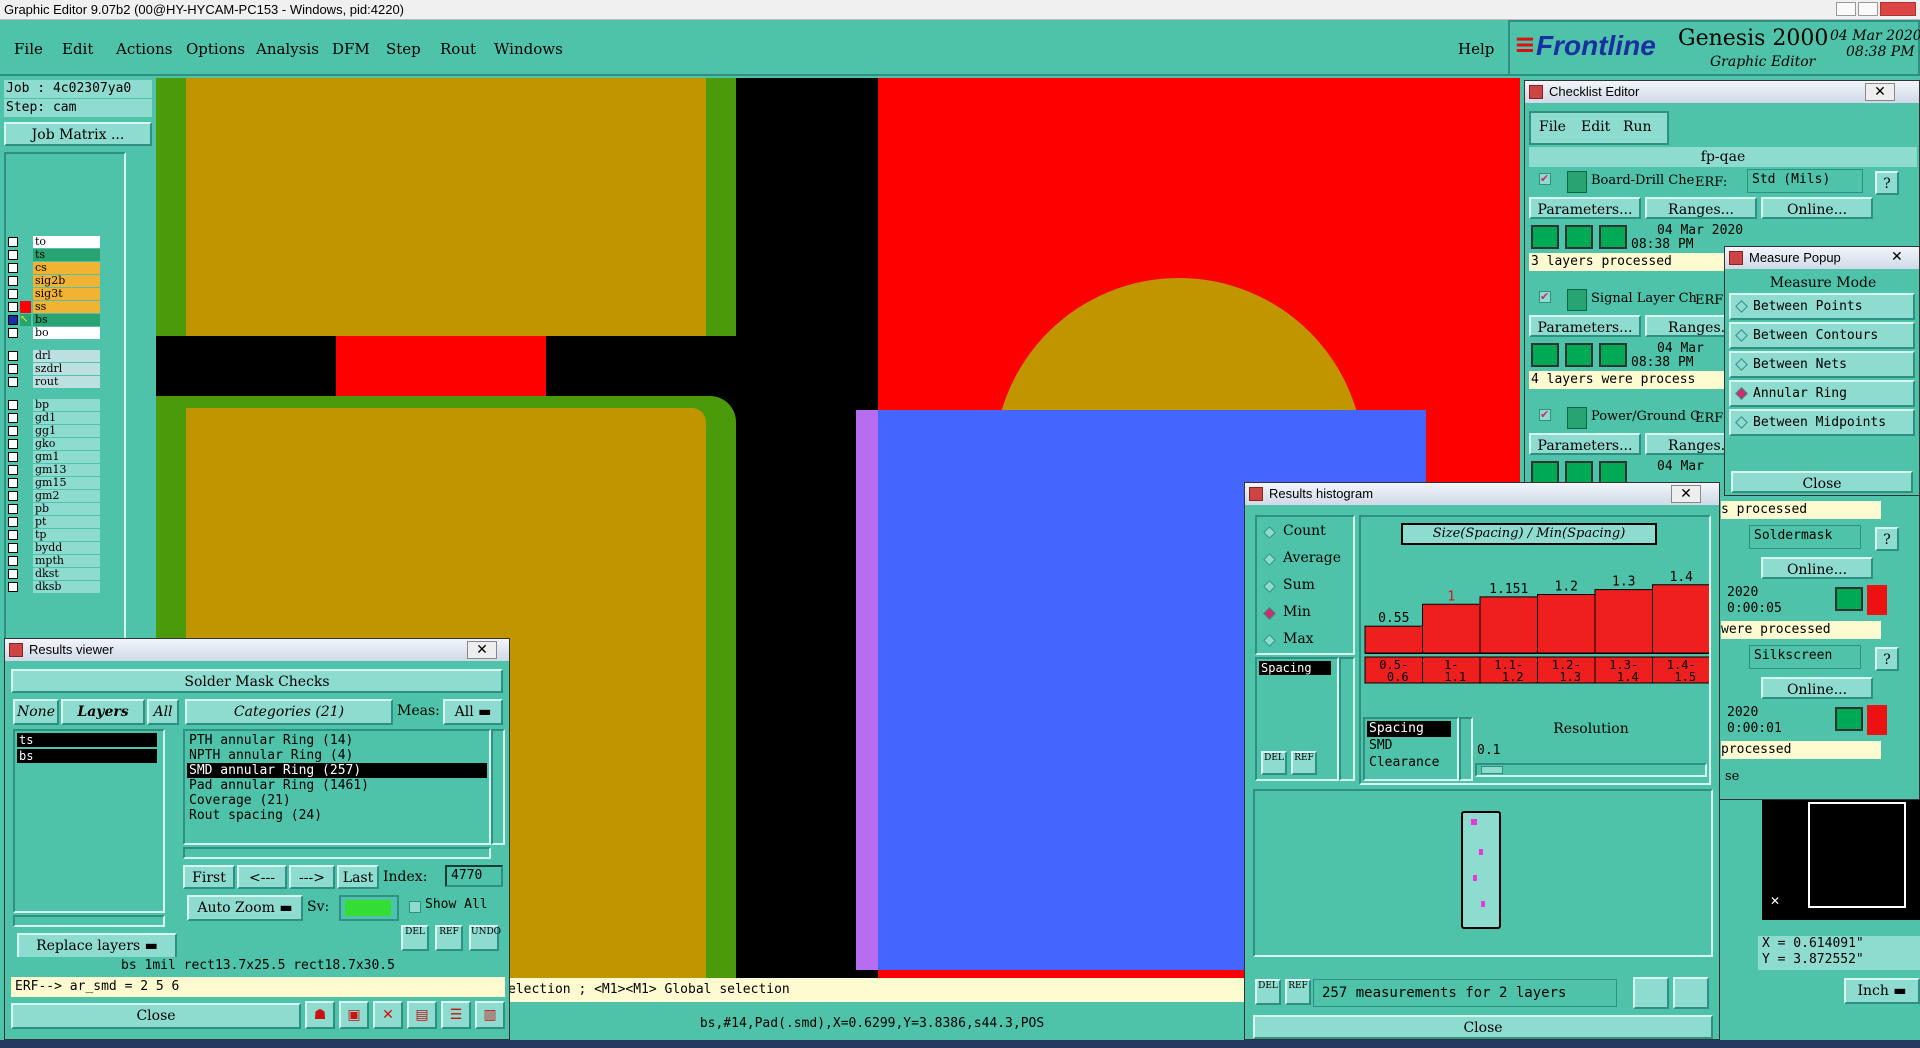 The width and height of the screenshot is (1920, 1048). What do you see at coordinates (1306, 587) in the screenshot?
I see `stat-sum: Sum` at bounding box center [1306, 587].